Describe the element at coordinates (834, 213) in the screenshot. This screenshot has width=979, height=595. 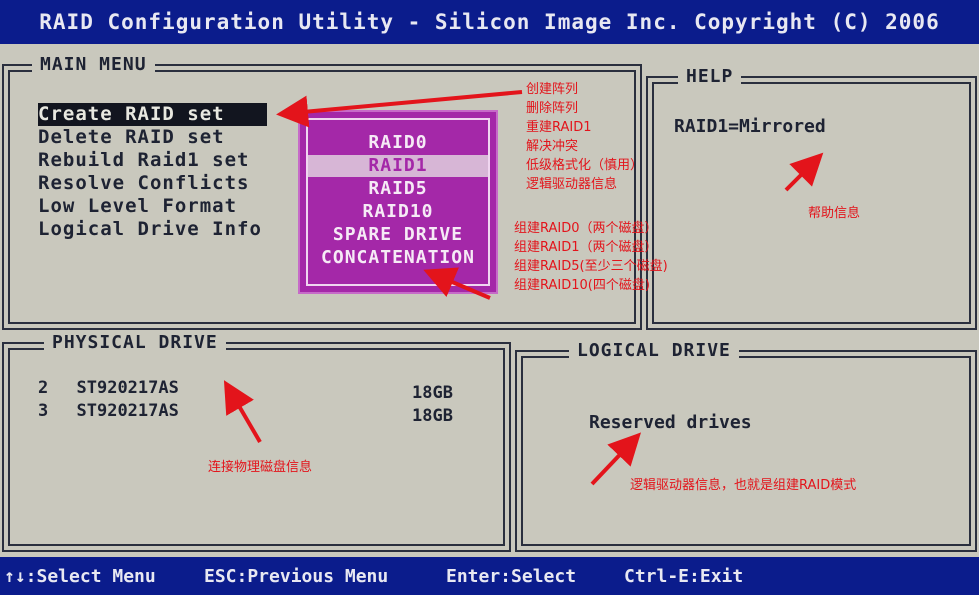
I see `annotation-help: 帮助信息` at that location.